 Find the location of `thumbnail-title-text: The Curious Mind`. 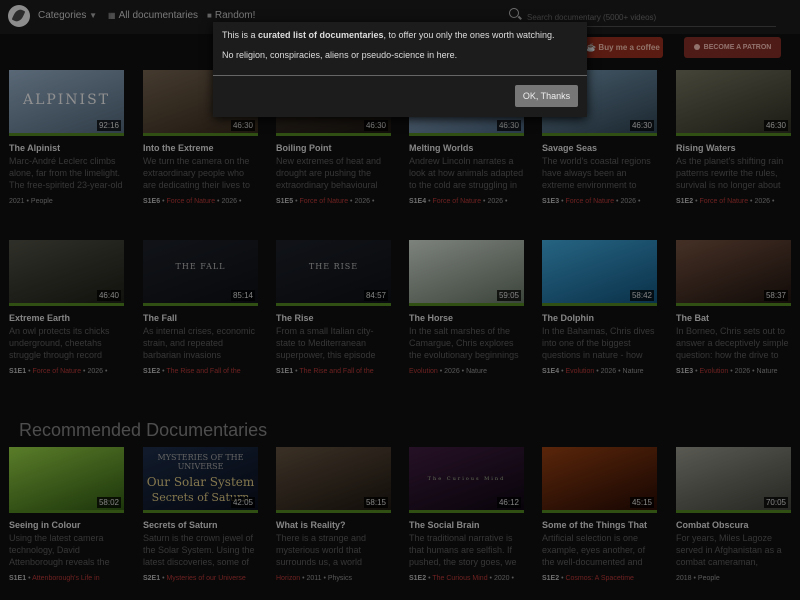

thumbnail-title-text: The Curious Mind is located at coordinates (466, 479).